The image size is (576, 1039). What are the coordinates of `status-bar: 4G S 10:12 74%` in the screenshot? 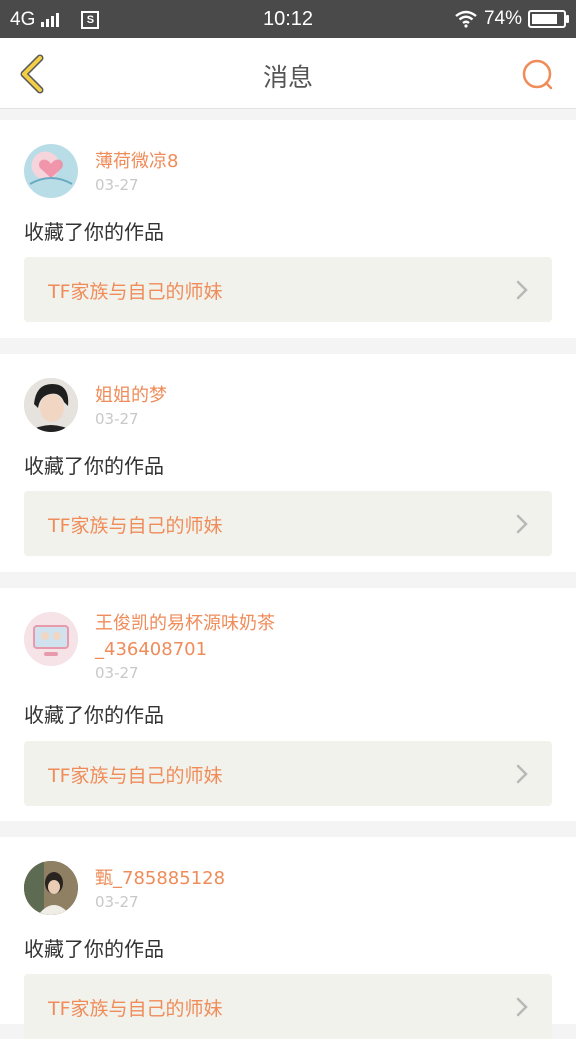 It's located at (288, 19).